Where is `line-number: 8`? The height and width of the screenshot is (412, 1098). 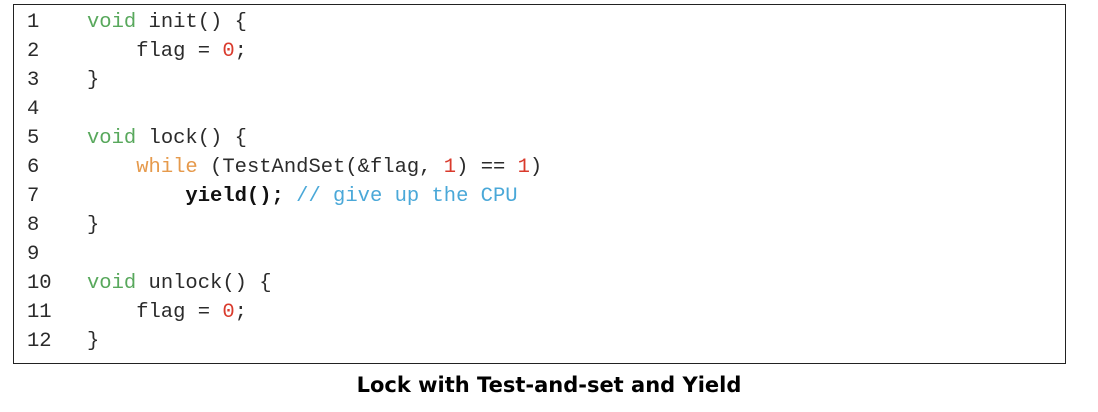 line-number: 8 is located at coordinates (33, 225).